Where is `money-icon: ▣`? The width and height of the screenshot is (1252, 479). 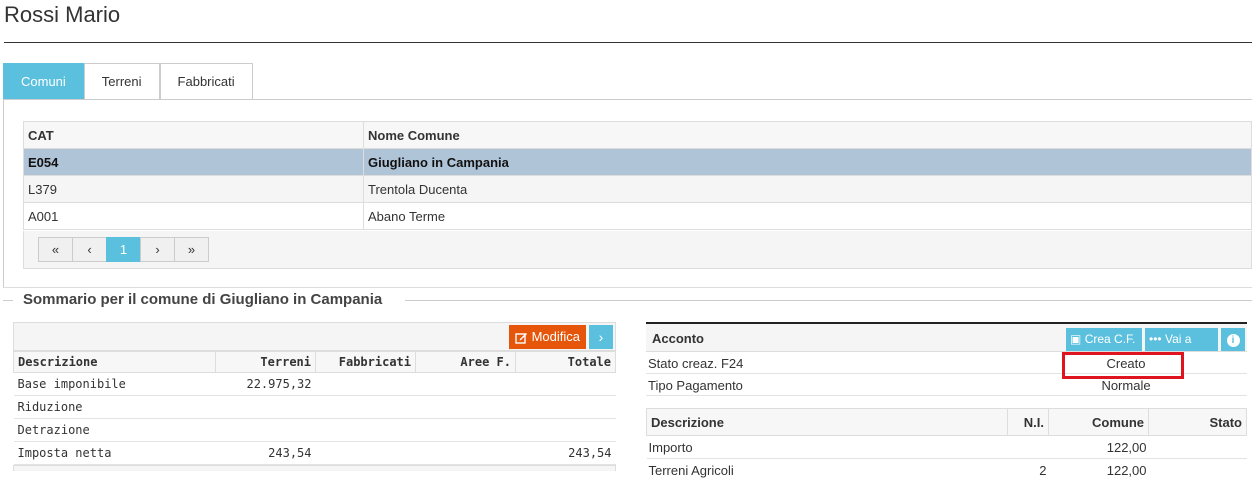
money-icon: ▣ is located at coordinates (1076, 339).